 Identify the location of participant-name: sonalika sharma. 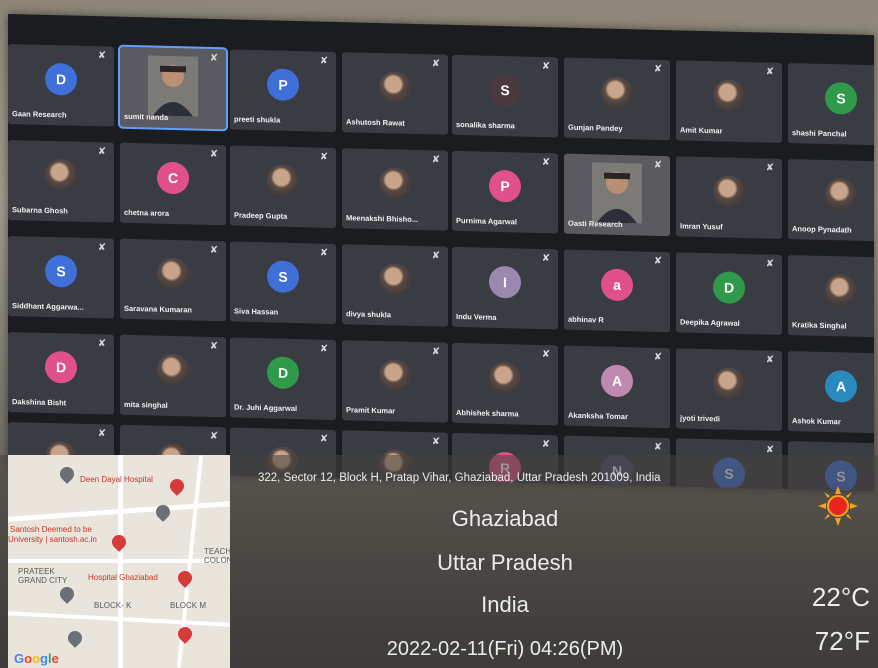
(485, 125).